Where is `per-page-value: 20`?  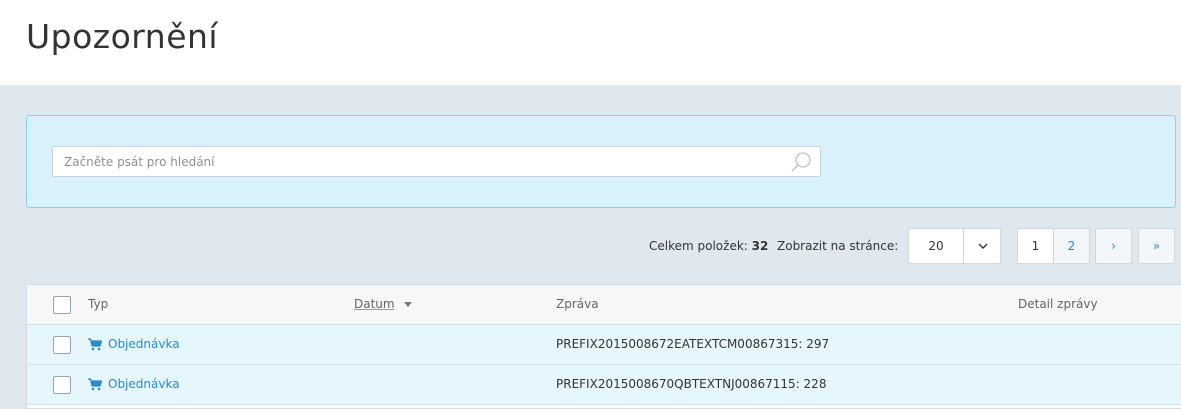
per-page-value: 20 is located at coordinates (936, 246).